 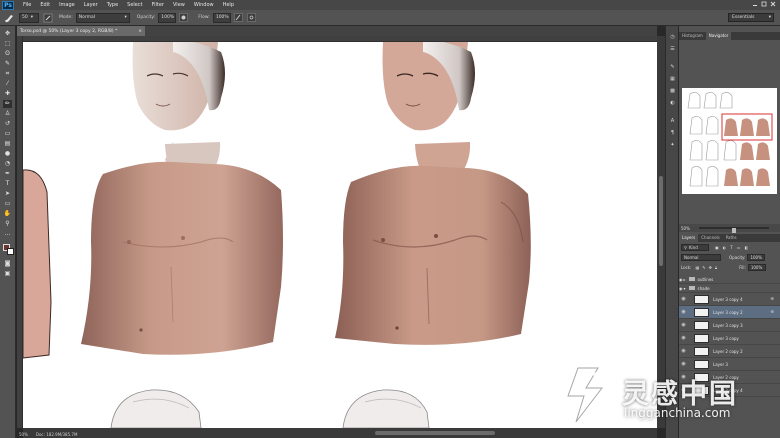 What do you see at coordinates (7, 214) in the screenshot?
I see `hand-tool-icon: ✋` at bounding box center [7, 214].